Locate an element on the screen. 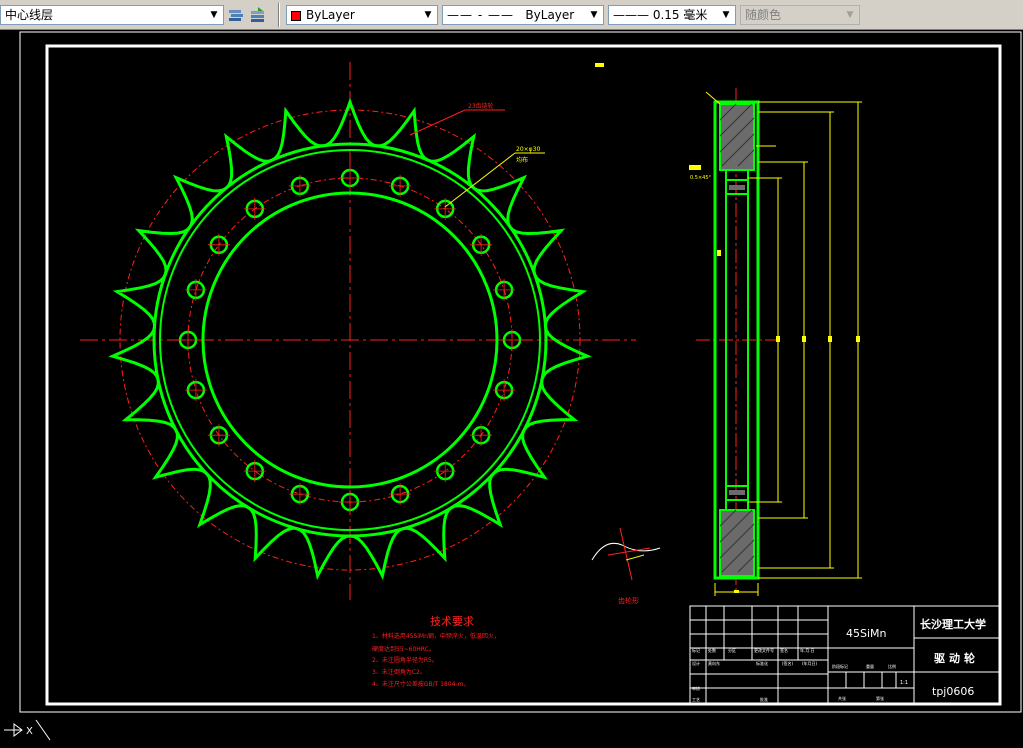 This screenshot has width=1023, height=748. lineweight-dropdown: ——— 0.15 毫米 ▼ is located at coordinates (672, 15).